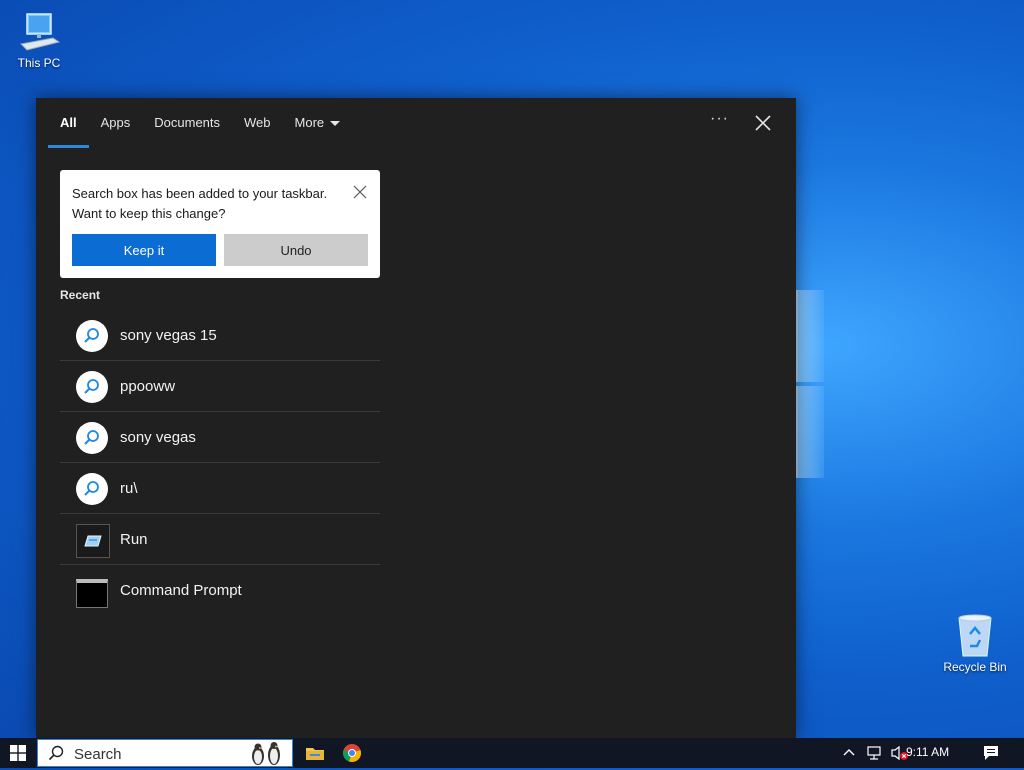  I want to click on tab-label: Documents, so click(187, 122).